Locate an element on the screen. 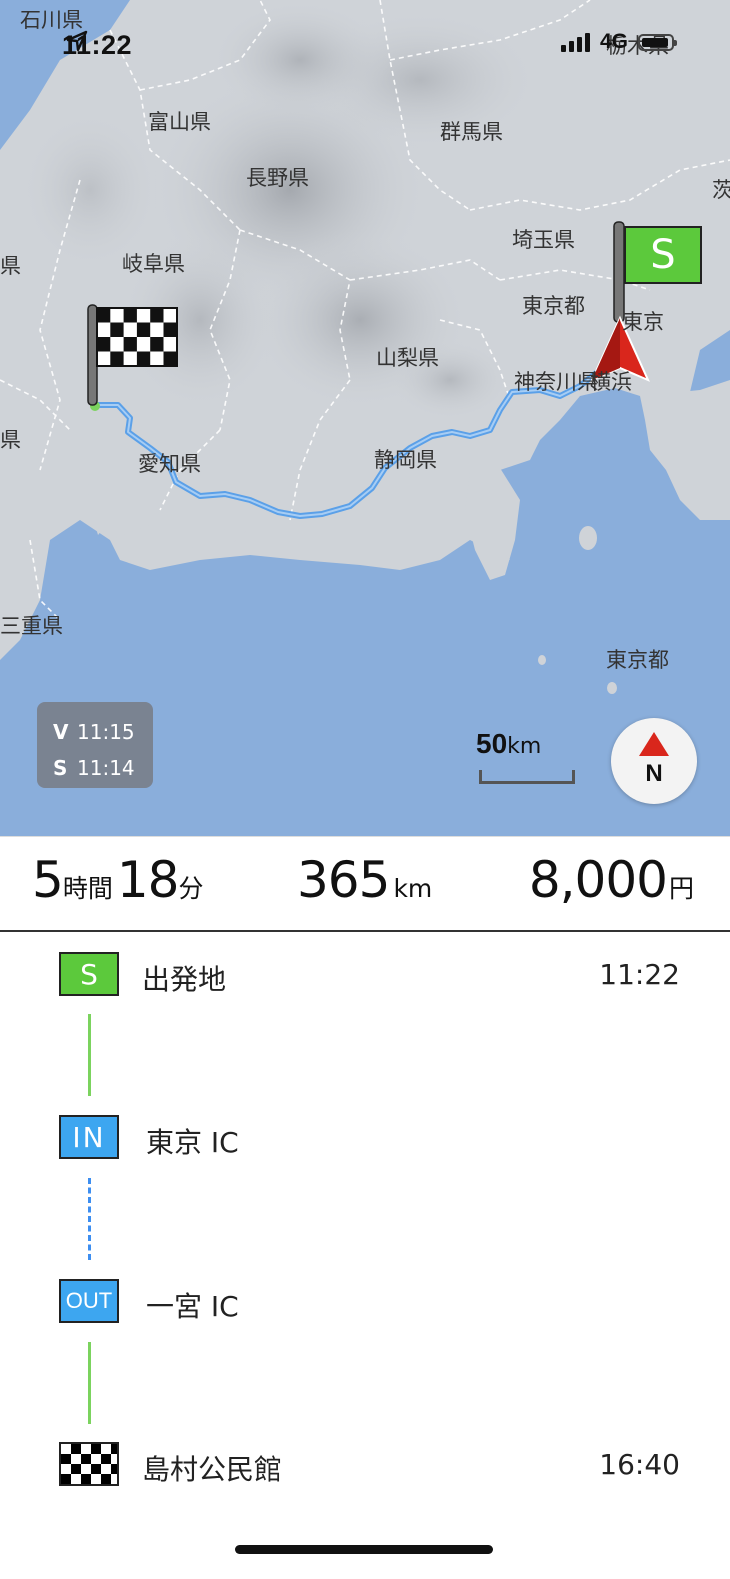 This screenshot has width=730, height=1579. prefecture-label: 茨 is located at coordinates (721, 190).